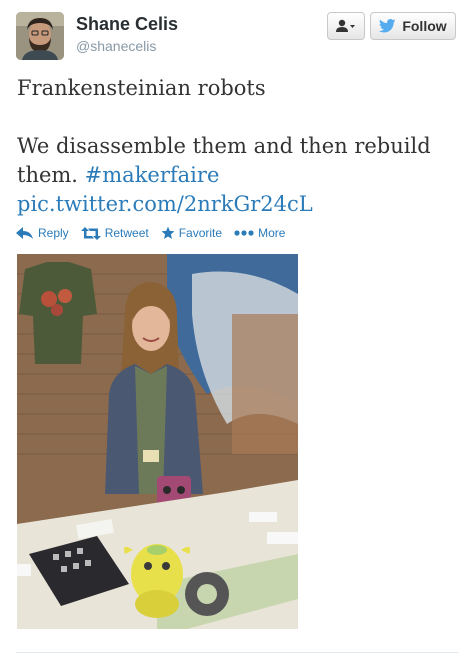 This screenshot has height=662, width=474. I want to click on more-icon, so click(244, 233).